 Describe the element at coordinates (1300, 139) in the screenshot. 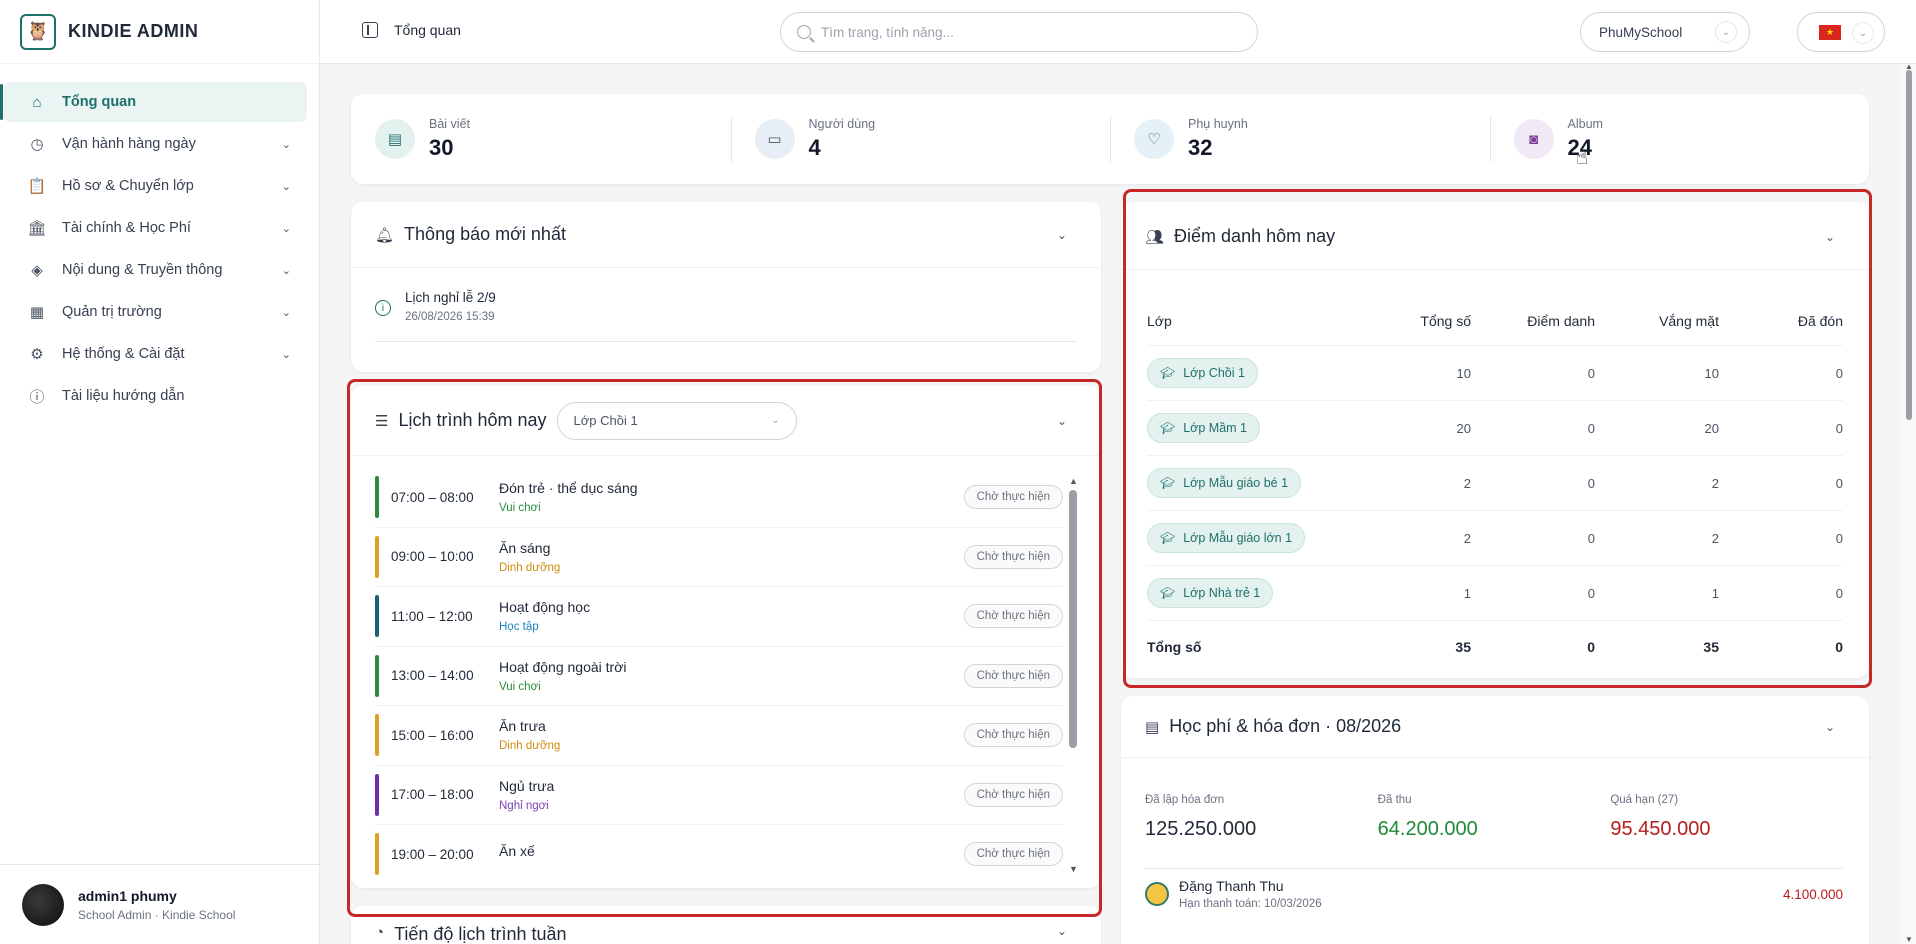

I see `stat-parents: ♡ Phụ huynh 32` at that location.